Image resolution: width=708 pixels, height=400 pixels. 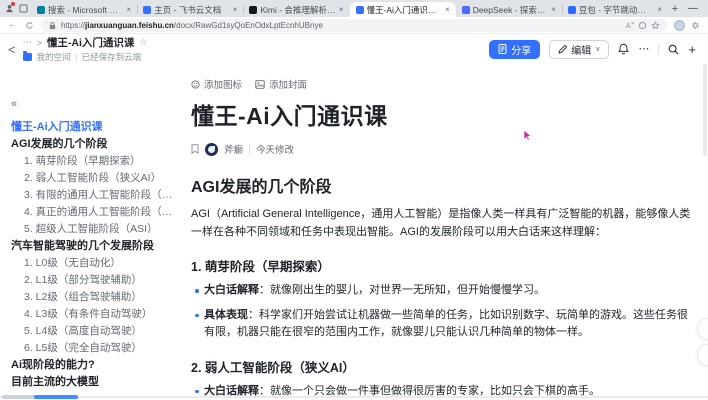 I want to click on translate-icon: A, so click(x=629, y=25).